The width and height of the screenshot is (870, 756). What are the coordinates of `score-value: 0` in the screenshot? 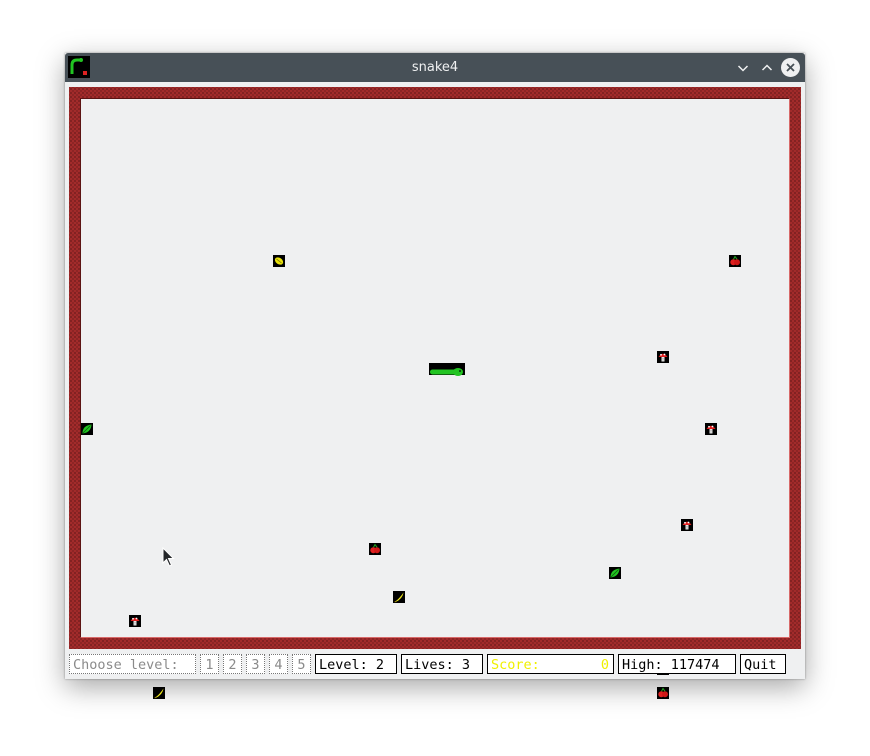 It's located at (604, 665).